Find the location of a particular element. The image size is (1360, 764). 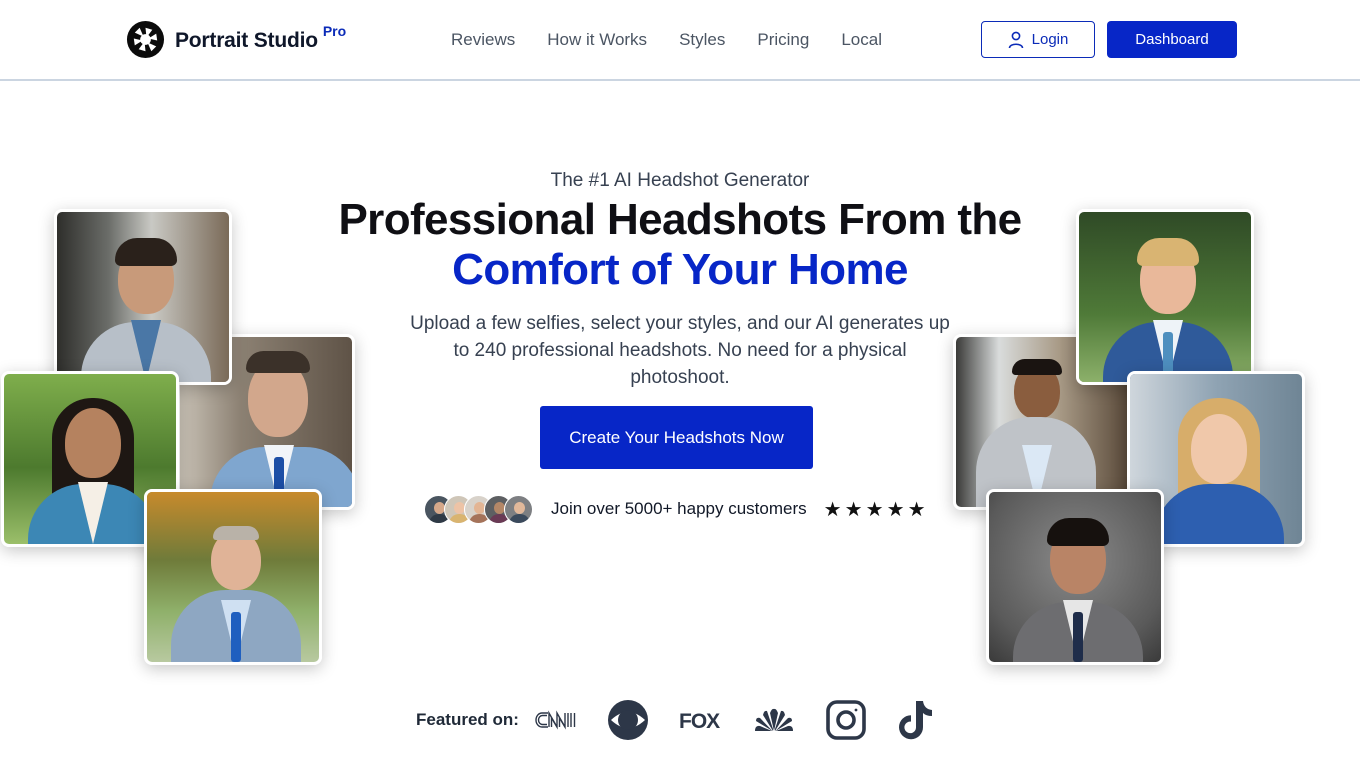

cbs-logo is located at coordinates (628, 720).